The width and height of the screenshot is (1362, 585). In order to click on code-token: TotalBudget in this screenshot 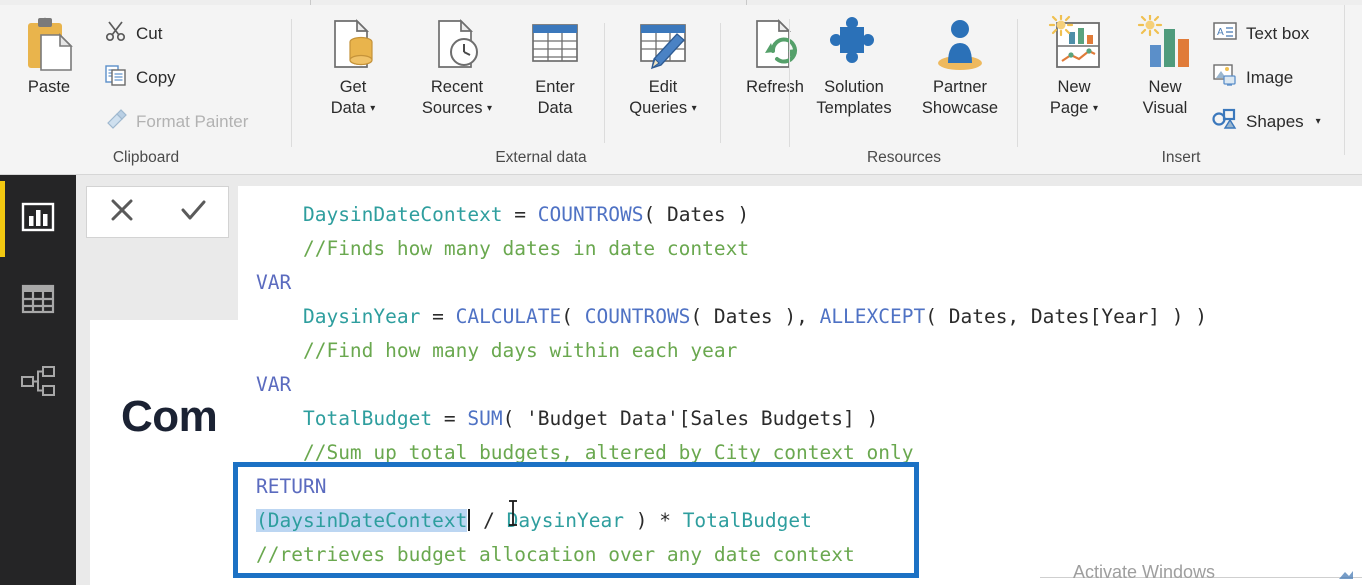, I will do `click(747, 520)`.